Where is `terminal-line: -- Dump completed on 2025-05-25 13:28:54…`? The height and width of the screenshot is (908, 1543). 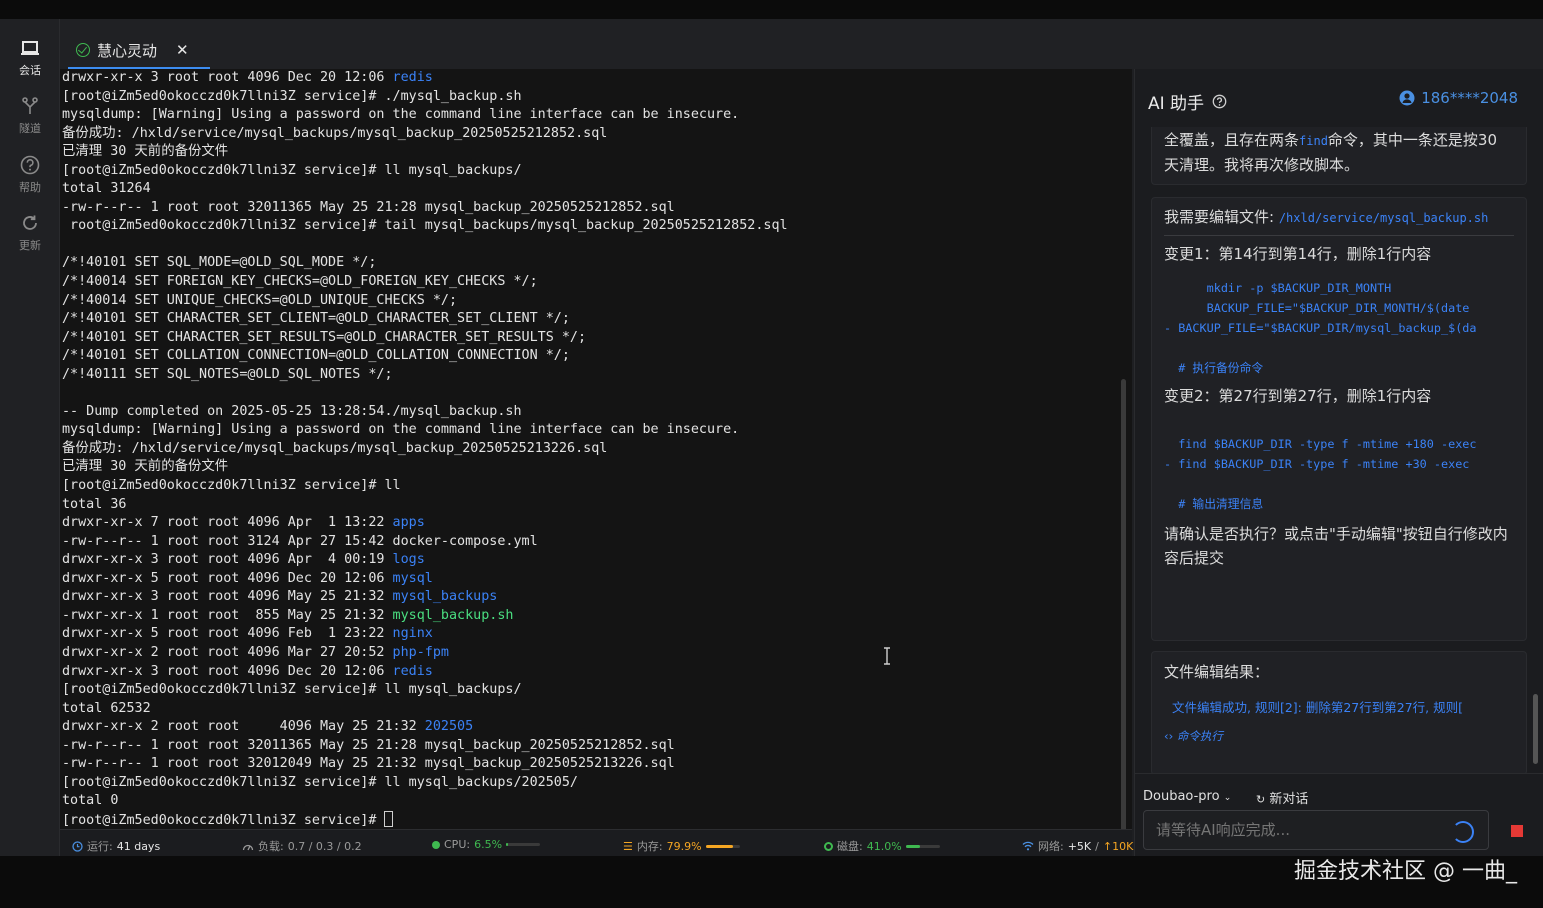 terminal-line: -- Dump completed on 2025-05-25 13:28:54… is located at coordinates (597, 412).